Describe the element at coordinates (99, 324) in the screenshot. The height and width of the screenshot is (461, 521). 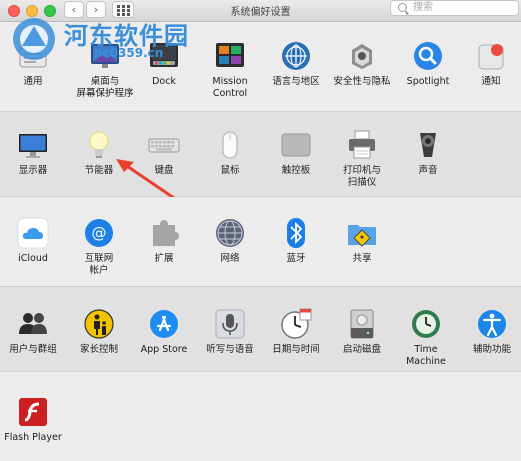
I see `parental-controls-icon` at that location.